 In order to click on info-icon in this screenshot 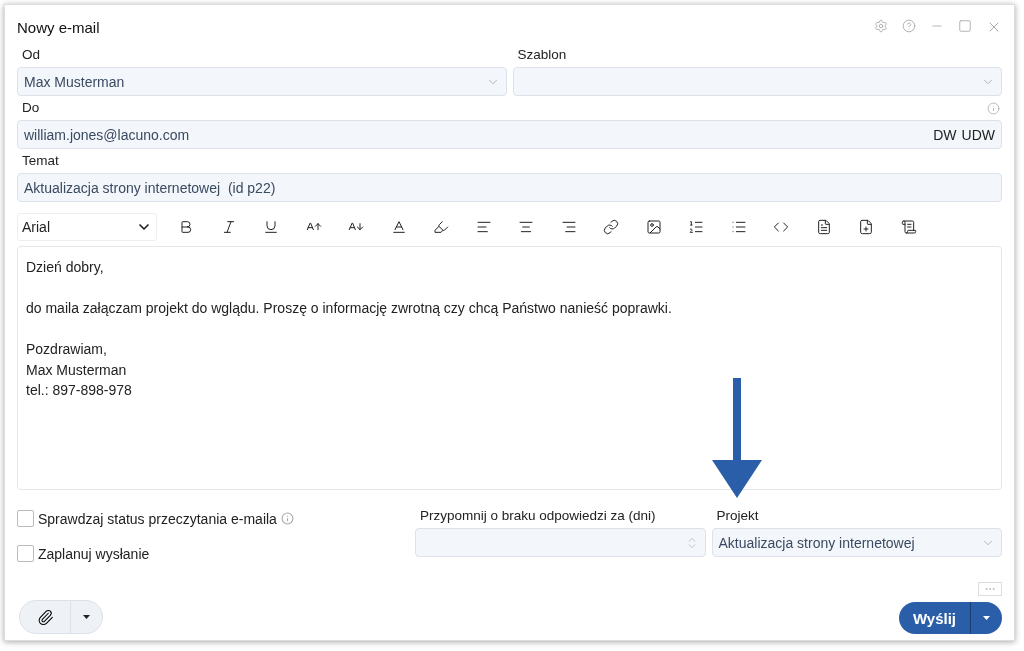, I will do `click(993, 108)`.